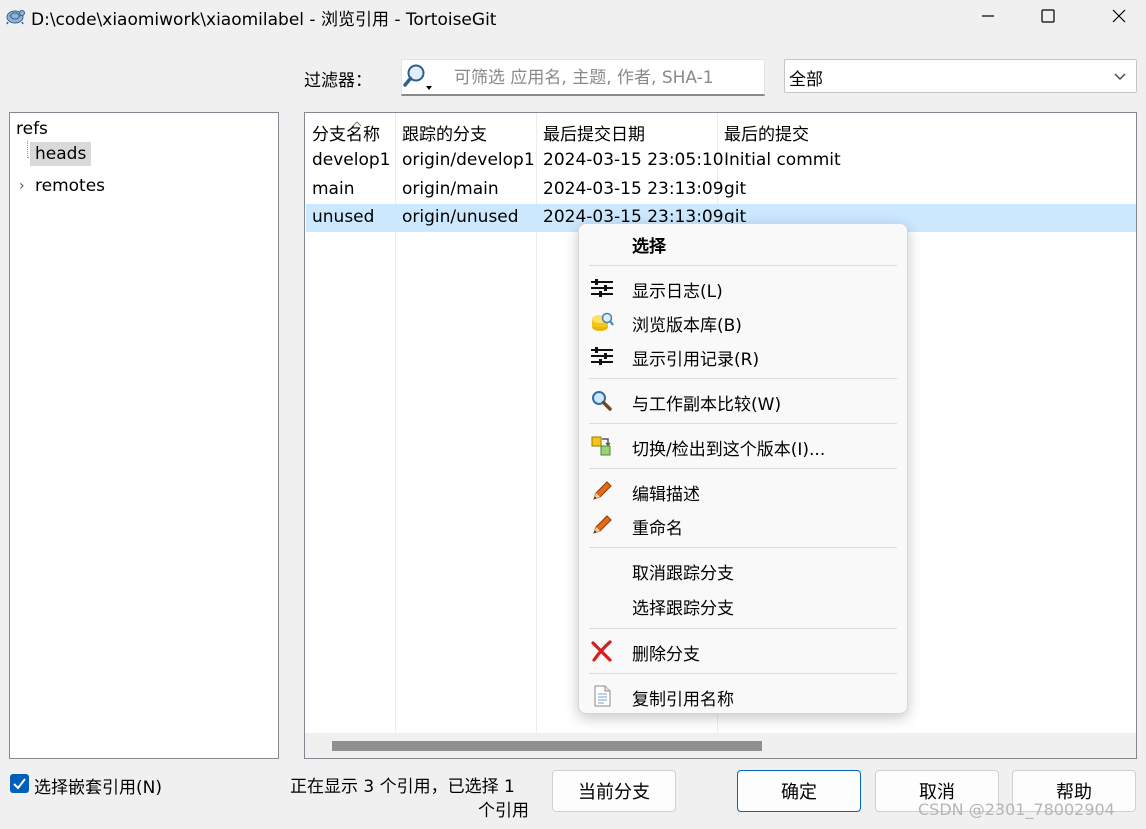 The height and width of the screenshot is (829, 1146). I want to click on menu-item-label: 取消跟踪分支, so click(683, 574).